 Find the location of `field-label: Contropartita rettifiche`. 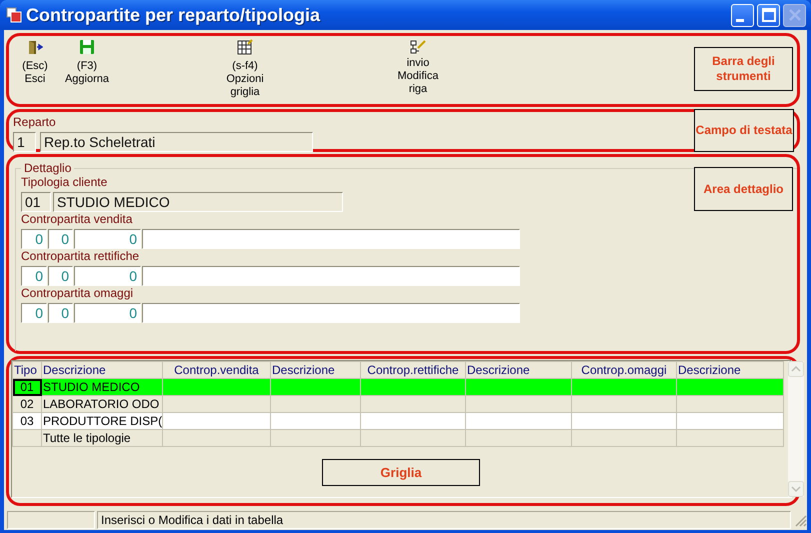

field-label: Contropartita rettifiche is located at coordinates (80, 256).